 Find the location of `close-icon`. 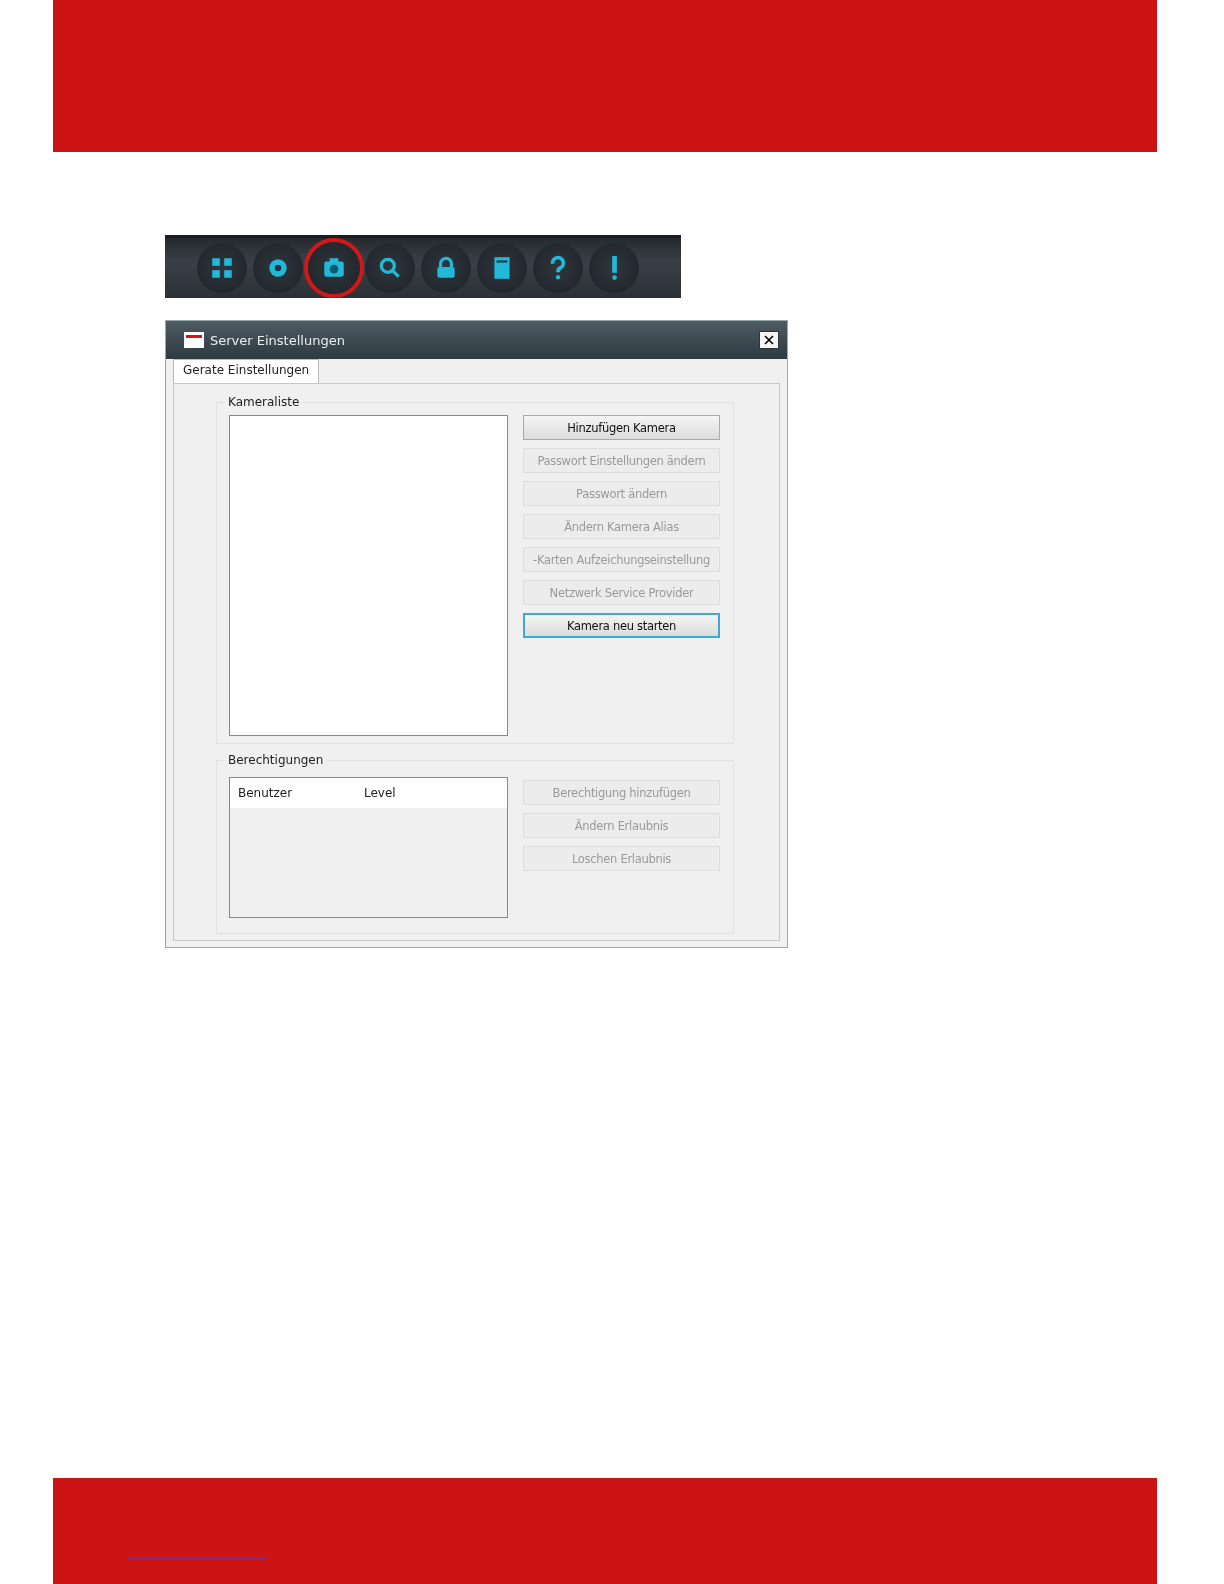

close-icon is located at coordinates (769, 340).